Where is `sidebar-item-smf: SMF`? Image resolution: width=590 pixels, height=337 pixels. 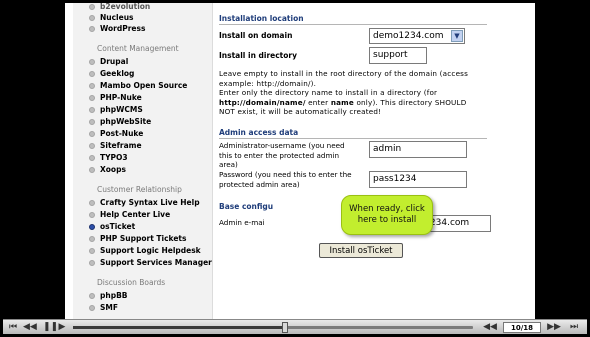 sidebar-item-smf: SMF is located at coordinates (103, 307).